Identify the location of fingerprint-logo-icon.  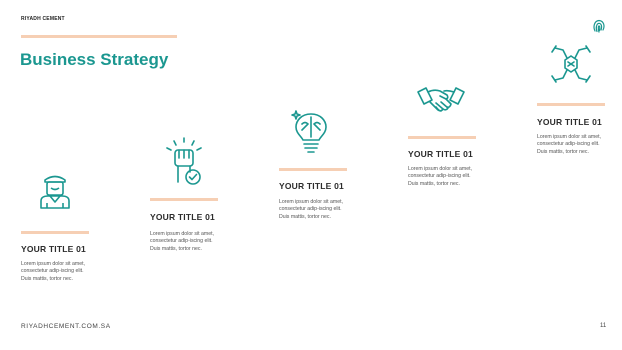
(599, 26).